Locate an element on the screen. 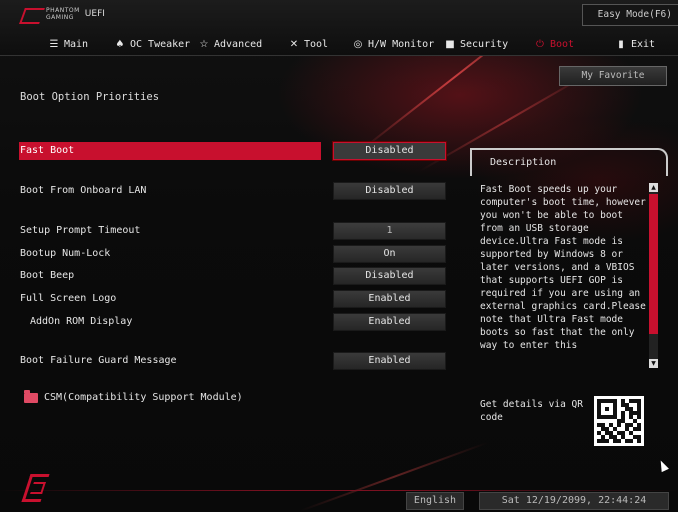 The width and height of the screenshot is (678, 512). setting-row-full-screen-logo: Full Screen Logo Enabled is located at coordinates (225, 300).